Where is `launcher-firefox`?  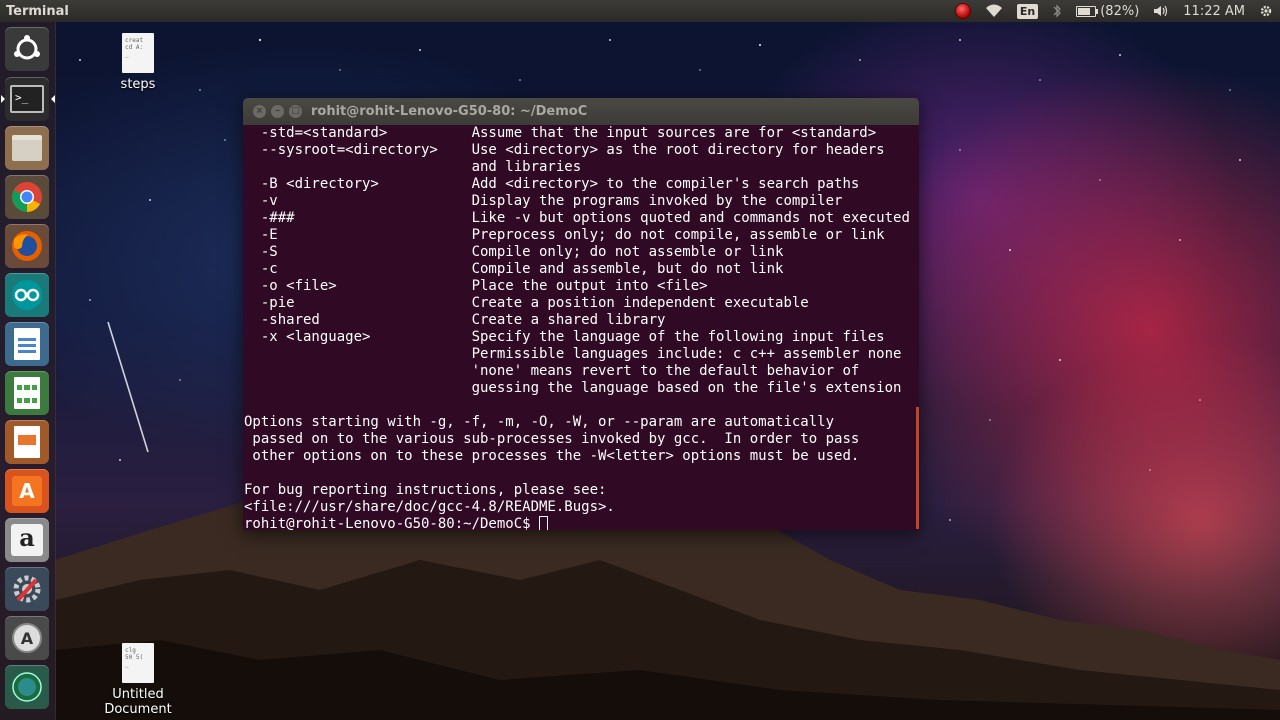 launcher-firefox is located at coordinates (27, 246).